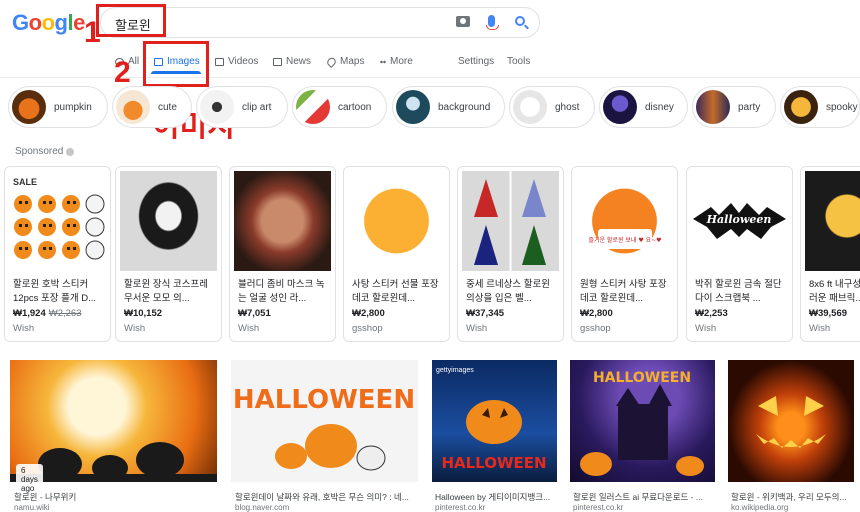 The width and height of the screenshot is (860, 512). Describe the element at coordinates (58, 107) in the screenshot. I see `chip-pumpkin: pumpkin` at that location.